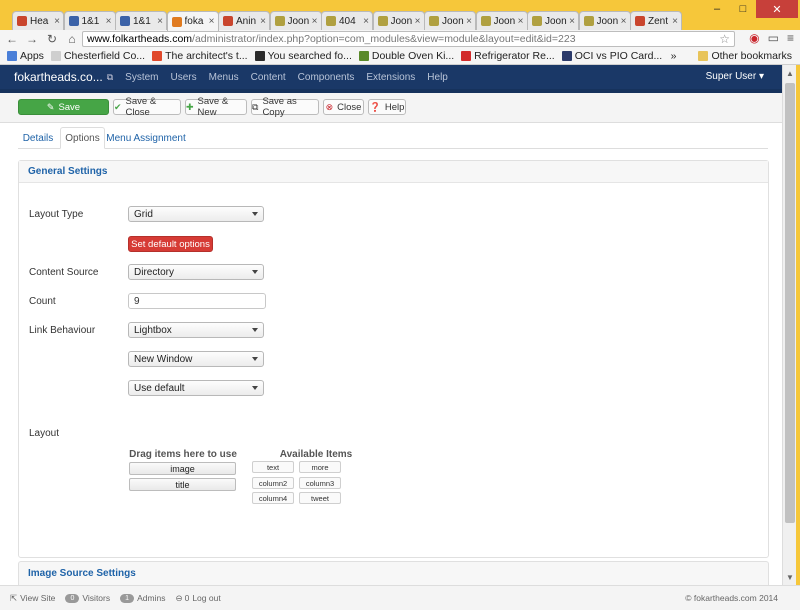  What do you see at coordinates (38, 20) in the screenshot?
I see `browser-tab: Hea ×` at bounding box center [38, 20].